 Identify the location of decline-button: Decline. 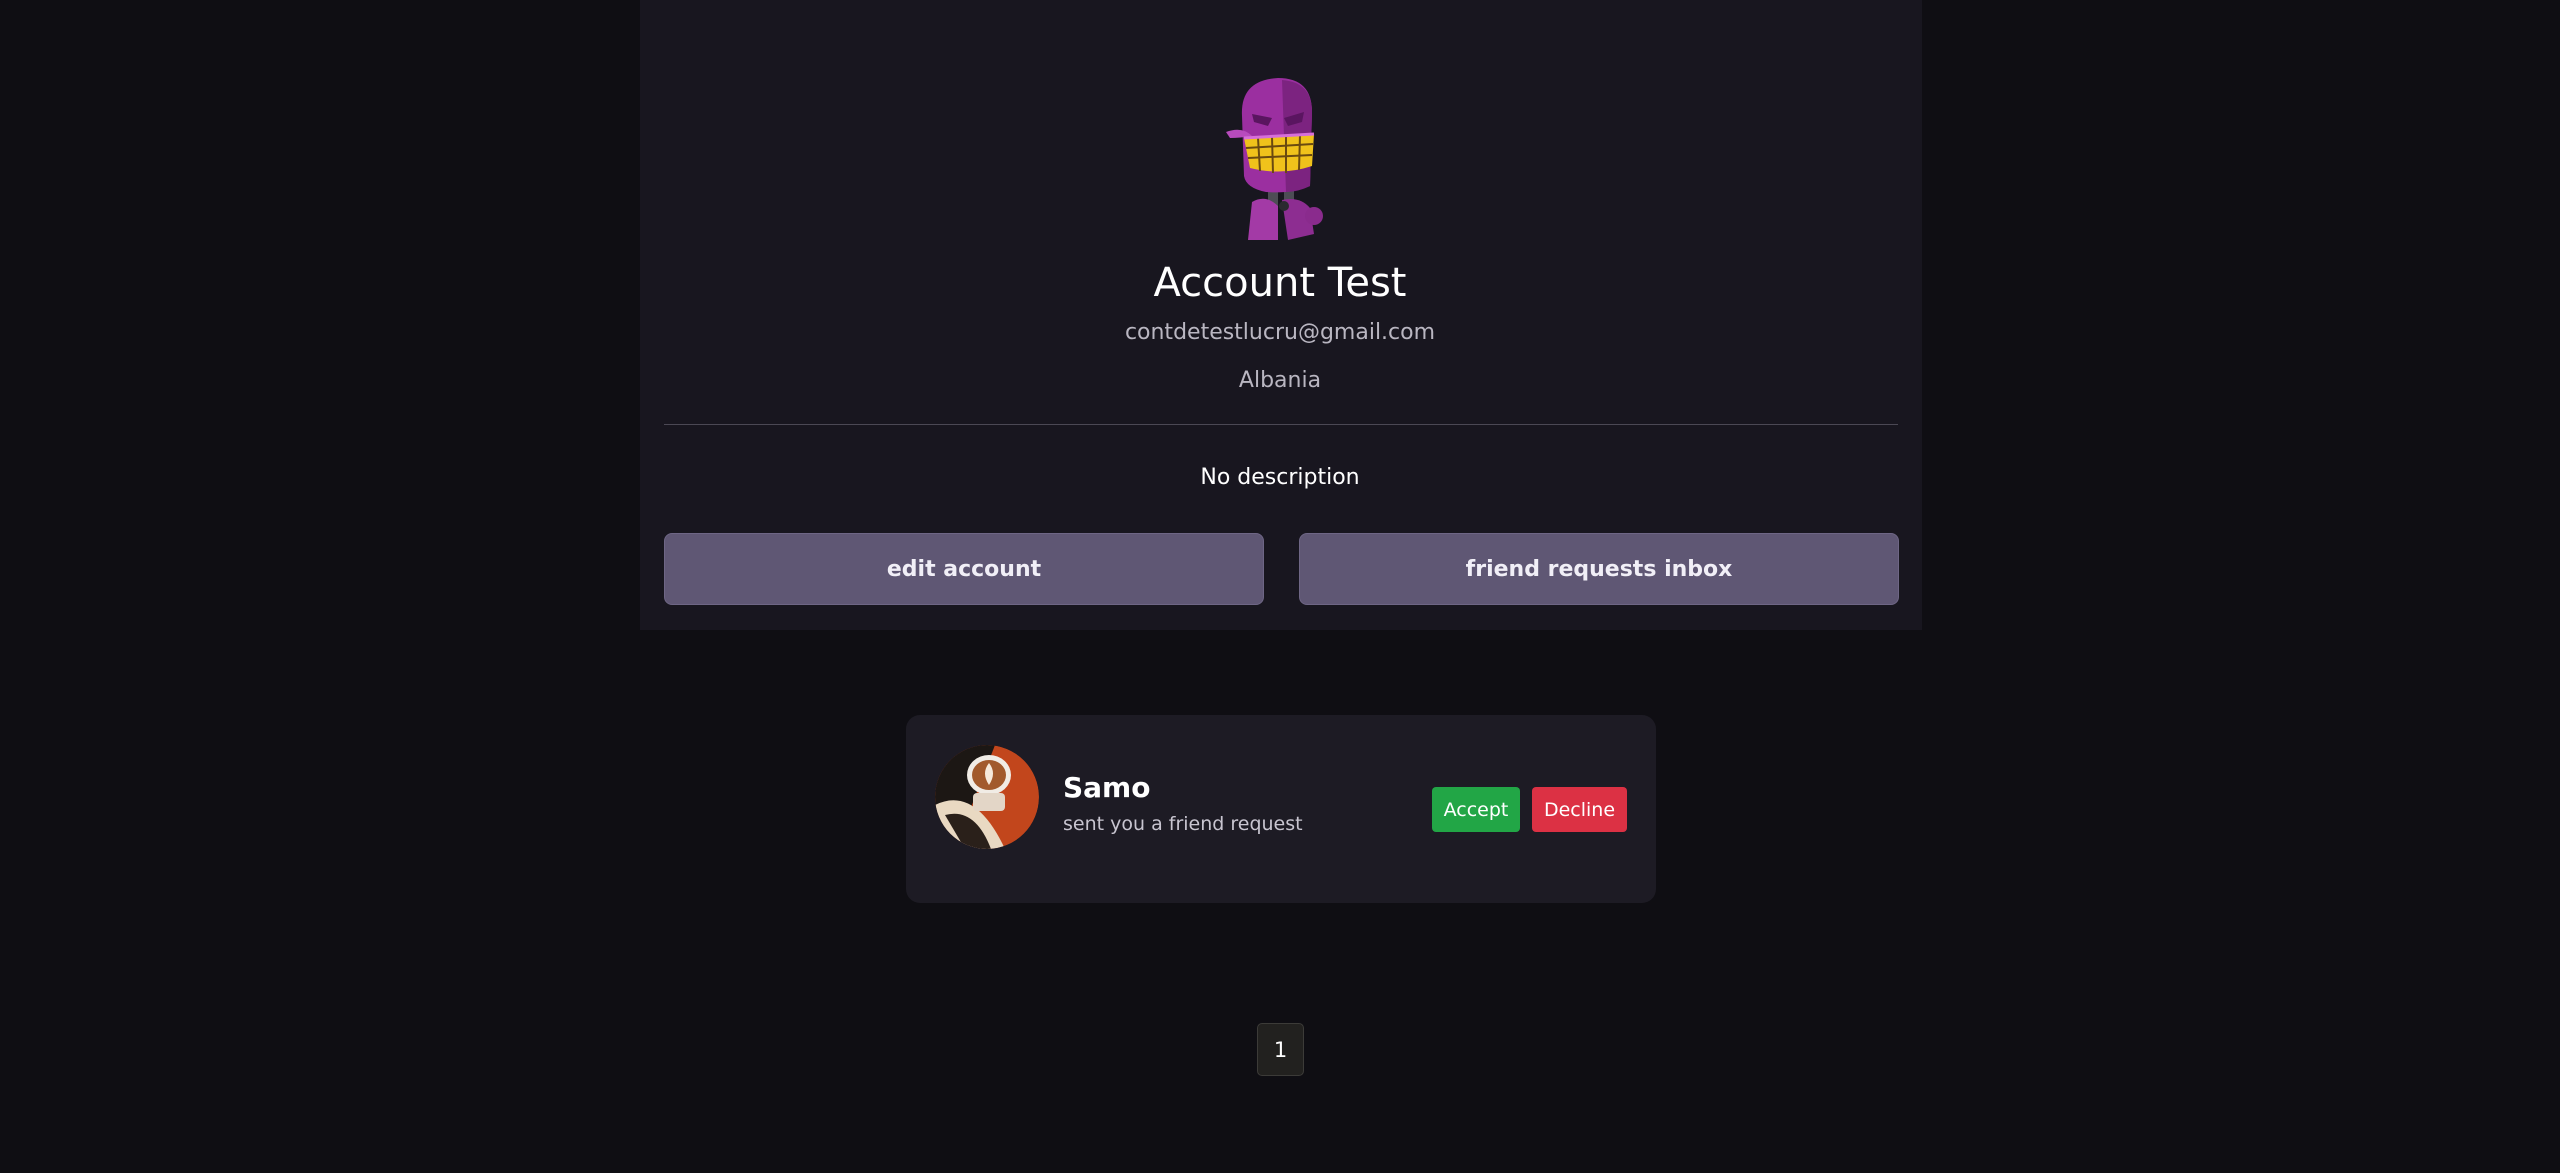
(1579, 809).